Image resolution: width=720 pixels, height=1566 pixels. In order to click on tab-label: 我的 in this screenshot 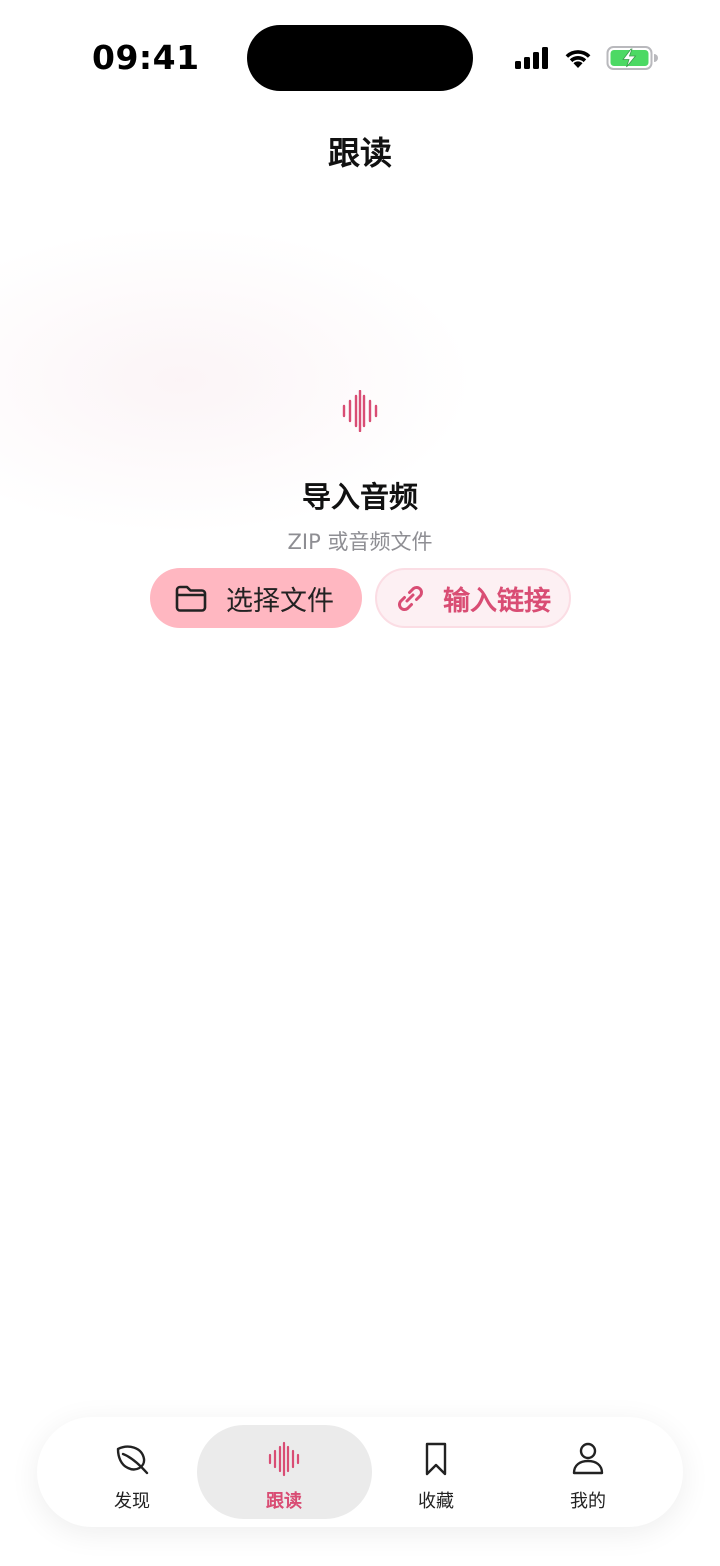, I will do `click(588, 1501)`.